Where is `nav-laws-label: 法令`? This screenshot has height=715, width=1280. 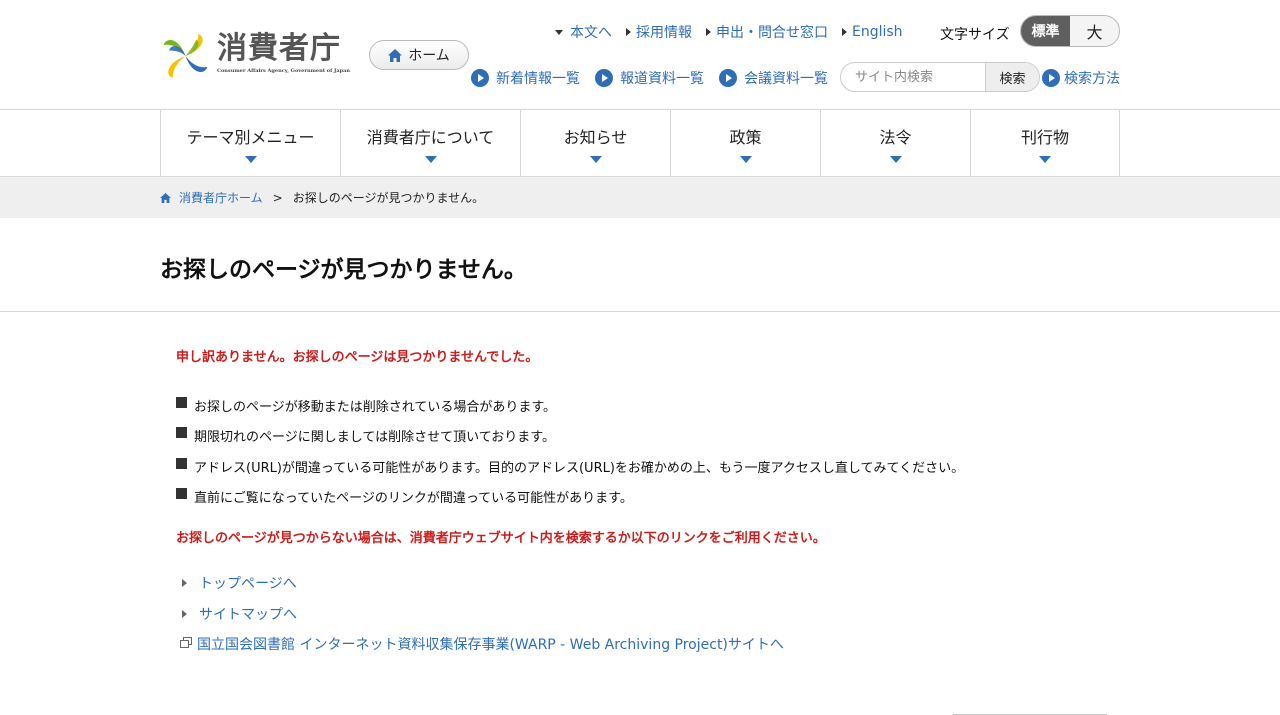
nav-laws-label: 法令 is located at coordinates (895, 137).